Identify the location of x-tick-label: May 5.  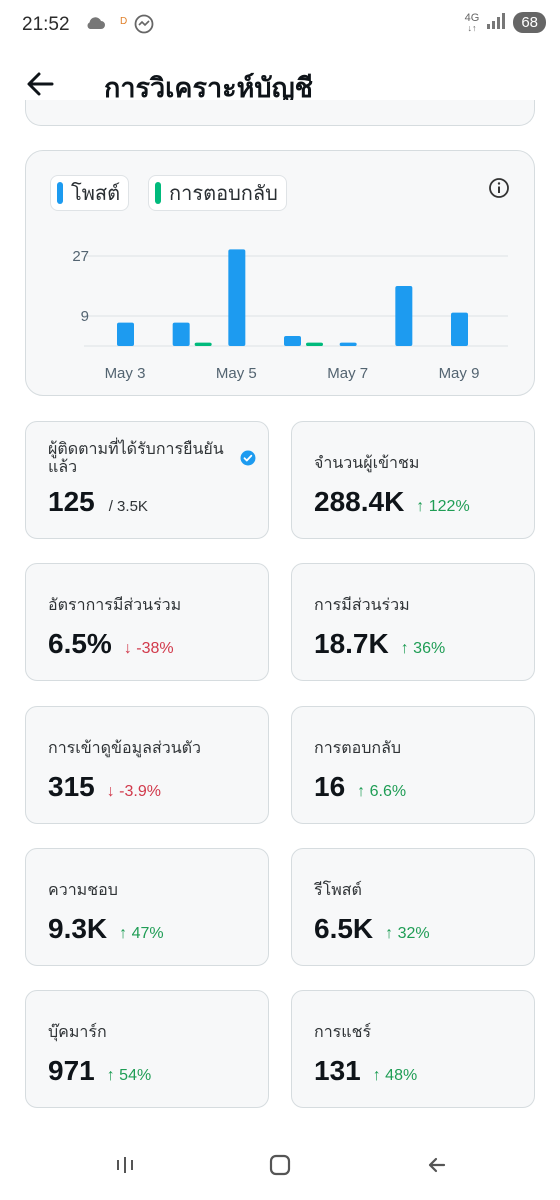
(236, 373).